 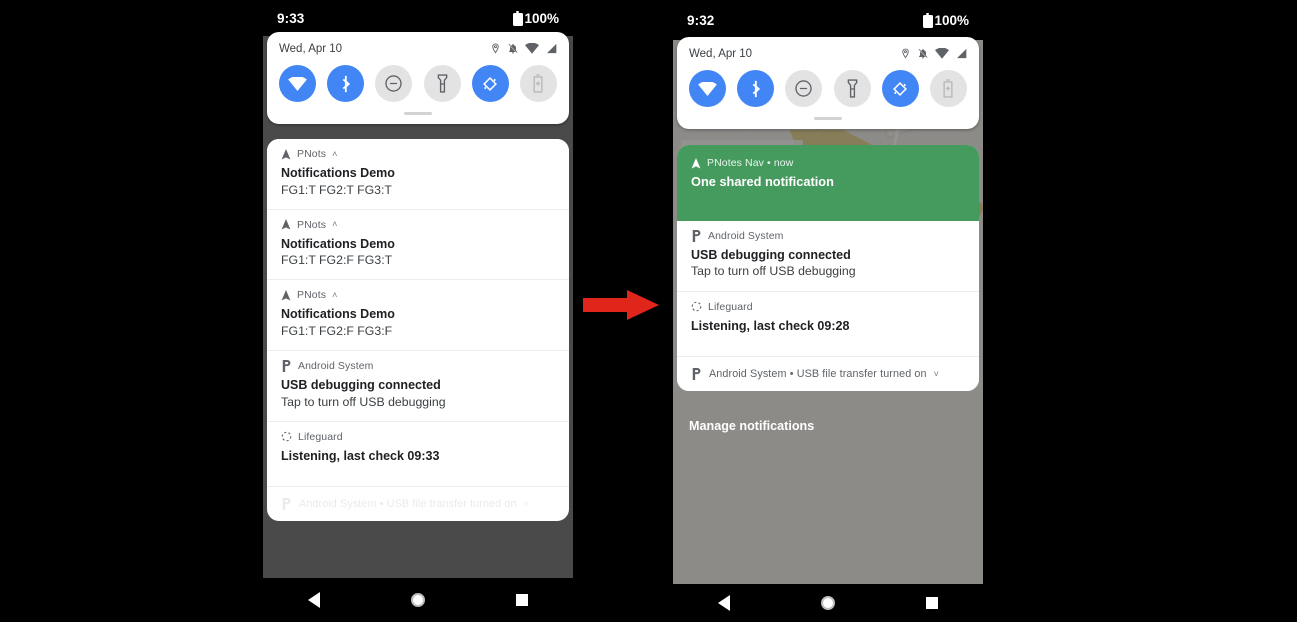 I want to click on right-nav-bar, so click(x=828, y=603).